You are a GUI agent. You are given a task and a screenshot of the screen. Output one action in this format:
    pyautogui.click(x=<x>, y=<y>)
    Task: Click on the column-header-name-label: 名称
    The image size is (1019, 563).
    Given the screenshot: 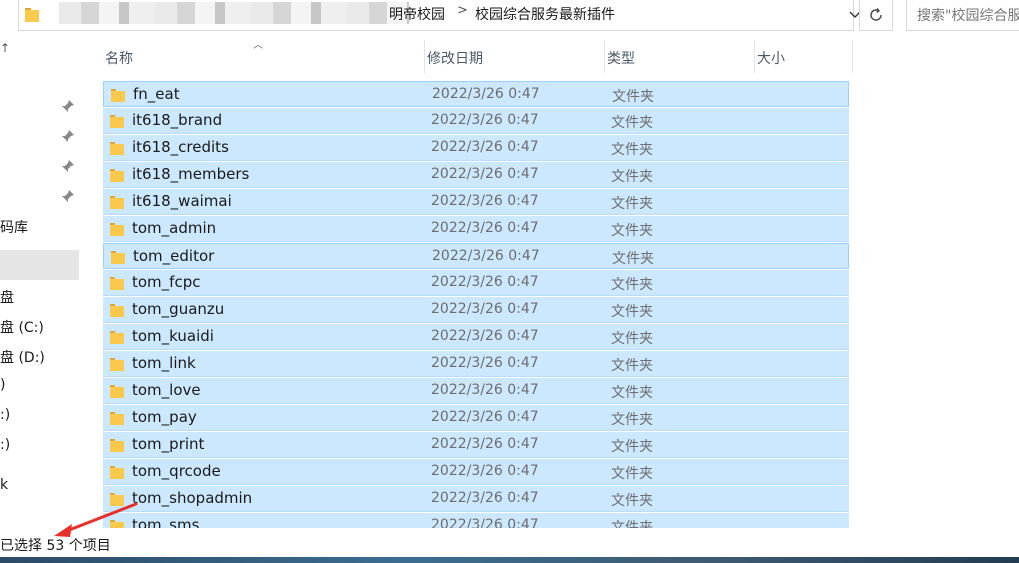 What is the action you would take?
    pyautogui.click(x=119, y=59)
    